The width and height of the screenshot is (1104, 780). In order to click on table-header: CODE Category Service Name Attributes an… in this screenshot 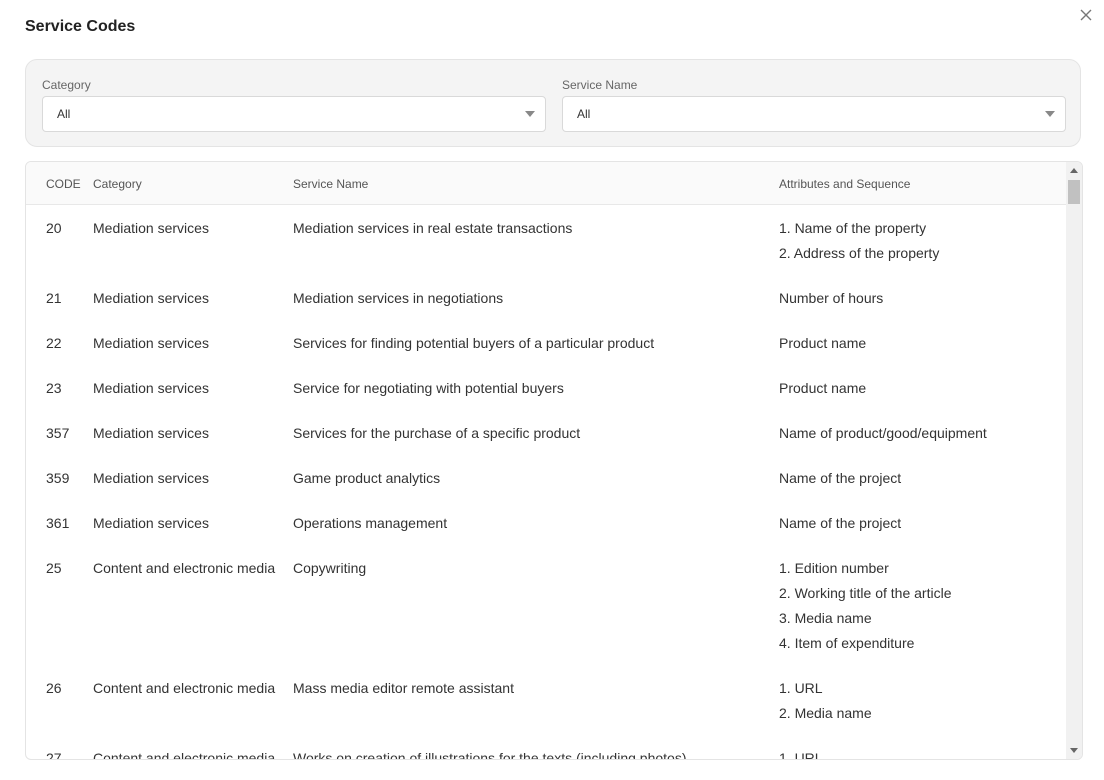, I will do `click(546, 183)`.